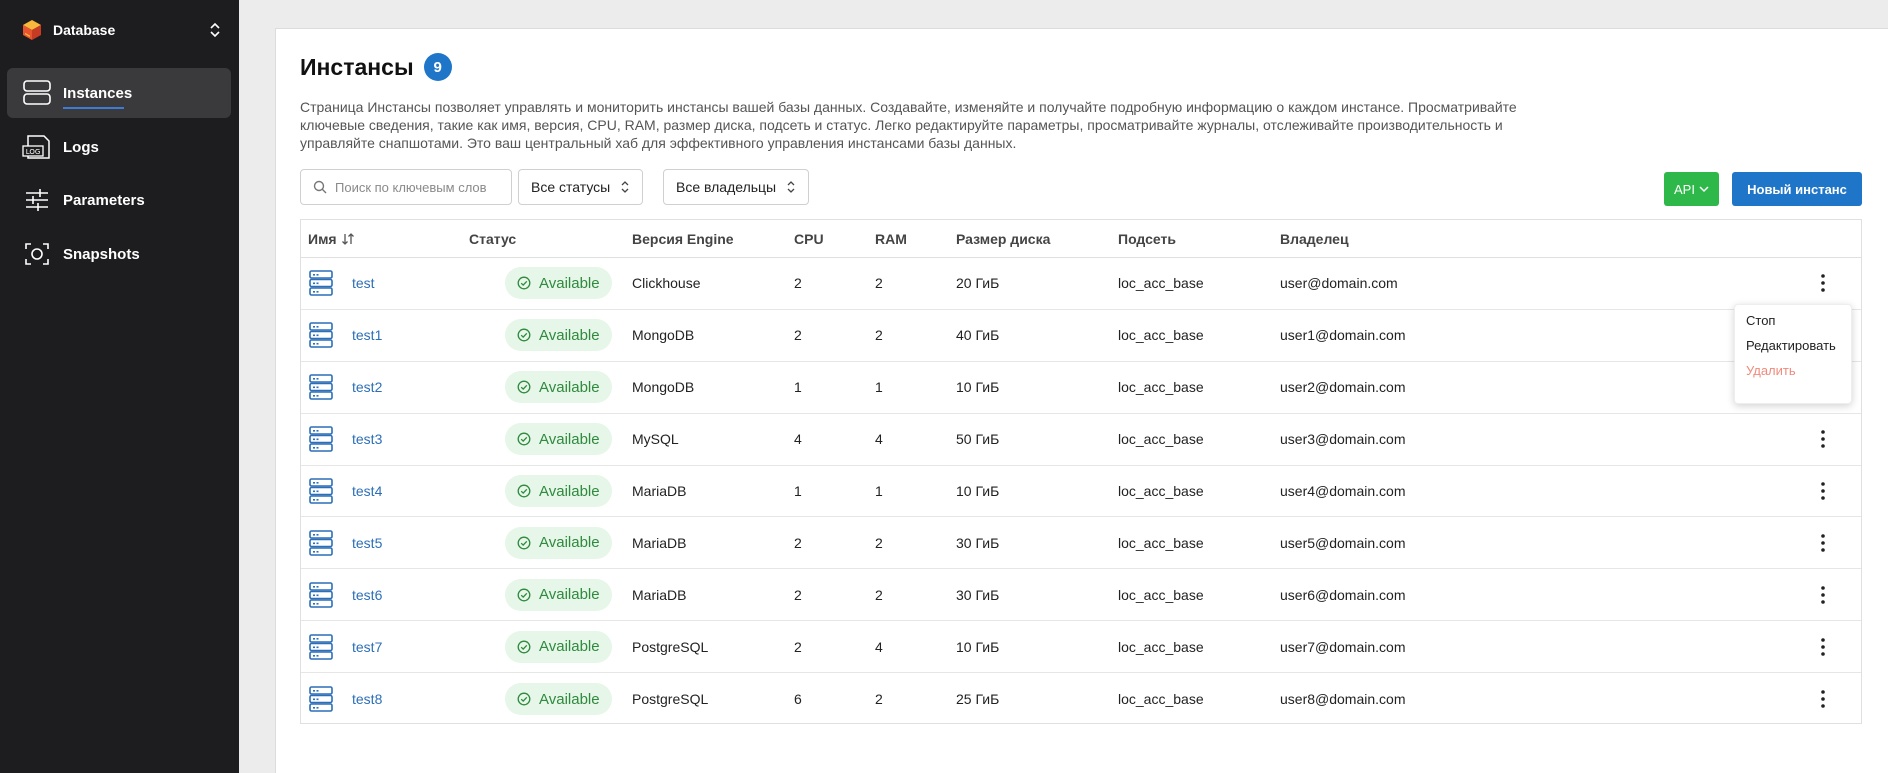  What do you see at coordinates (581, 187) in the screenshot?
I see `status-filter-select: Все статусы` at bounding box center [581, 187].